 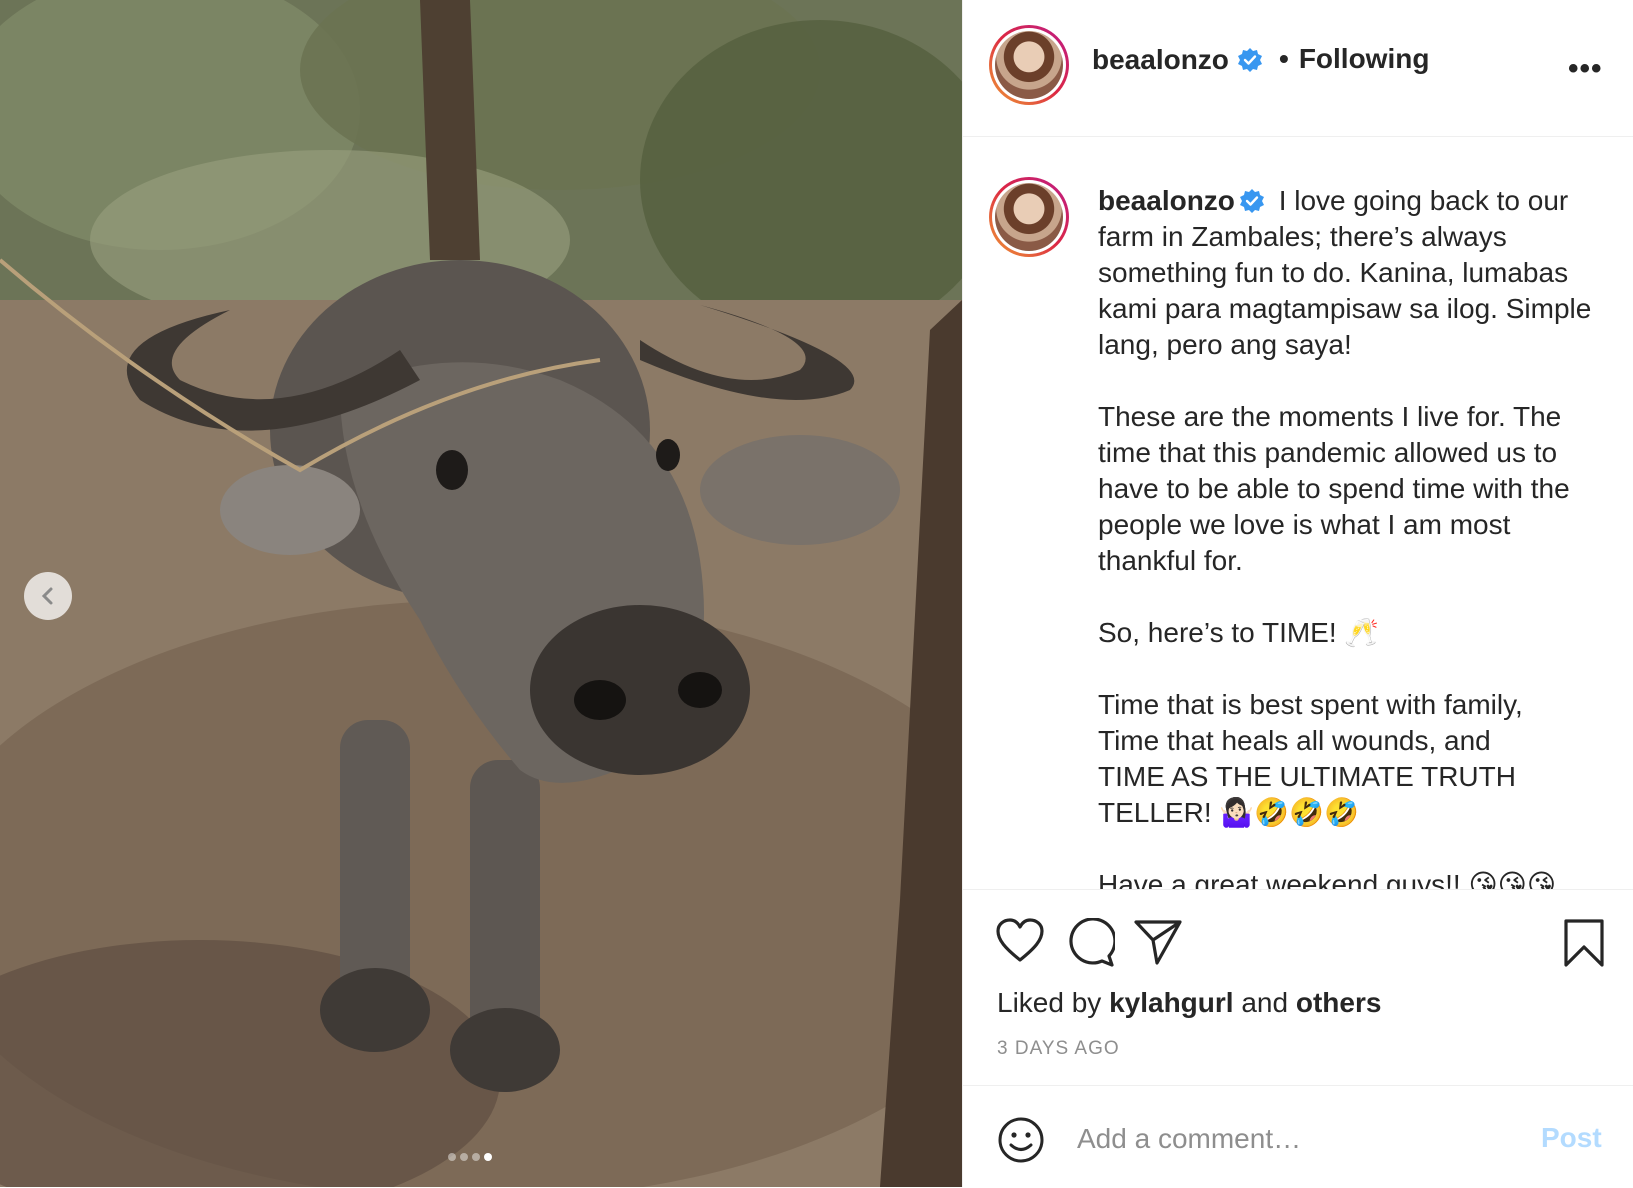 What do you see at coordinates (1171, 1002) in the screenshot?
I see `liked-user-link: kylahgurl` at bounding box center [1171, 1002].